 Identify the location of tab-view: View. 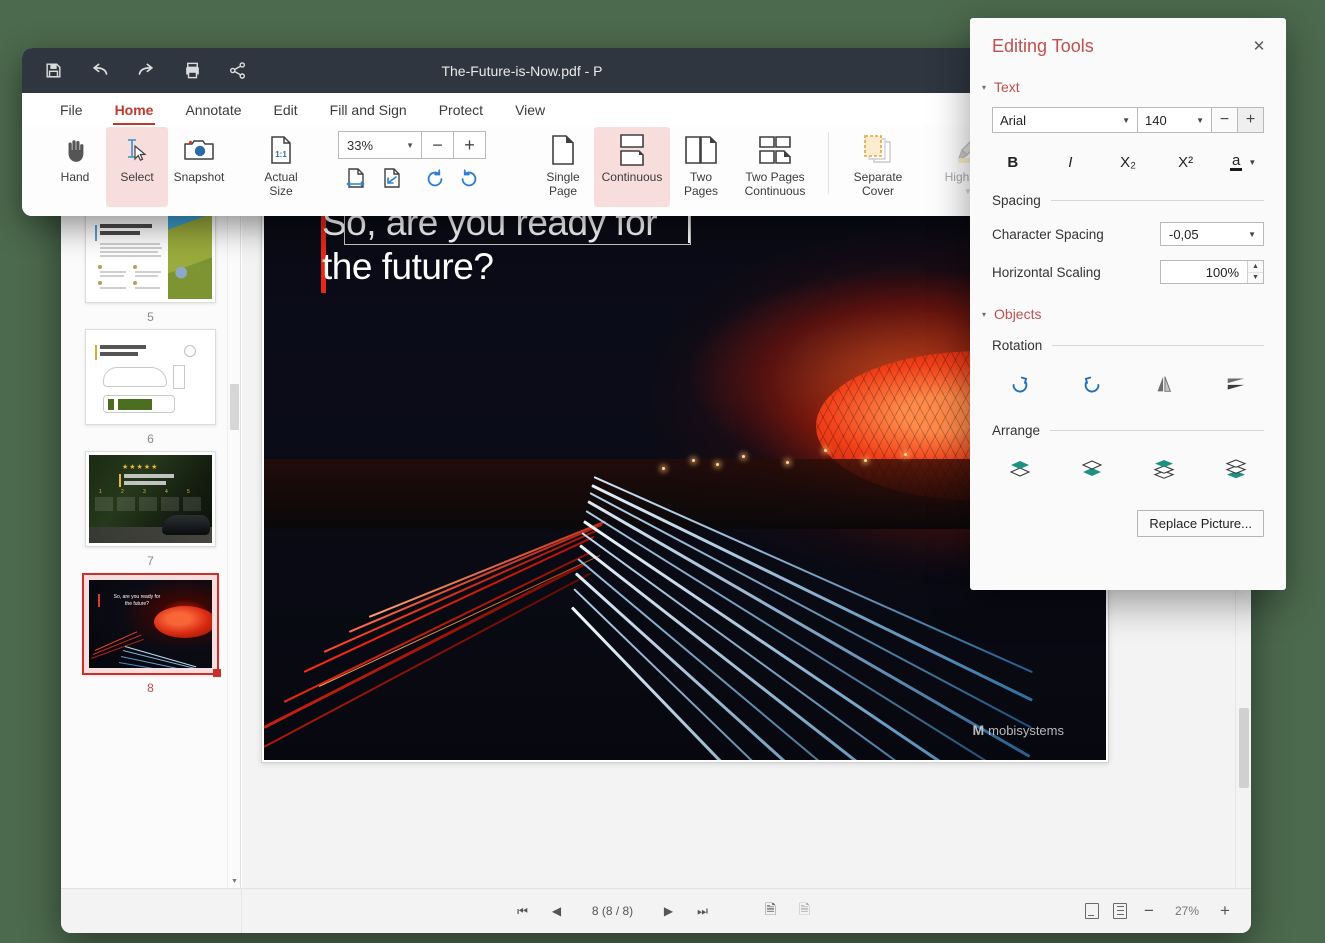
(530, 110).